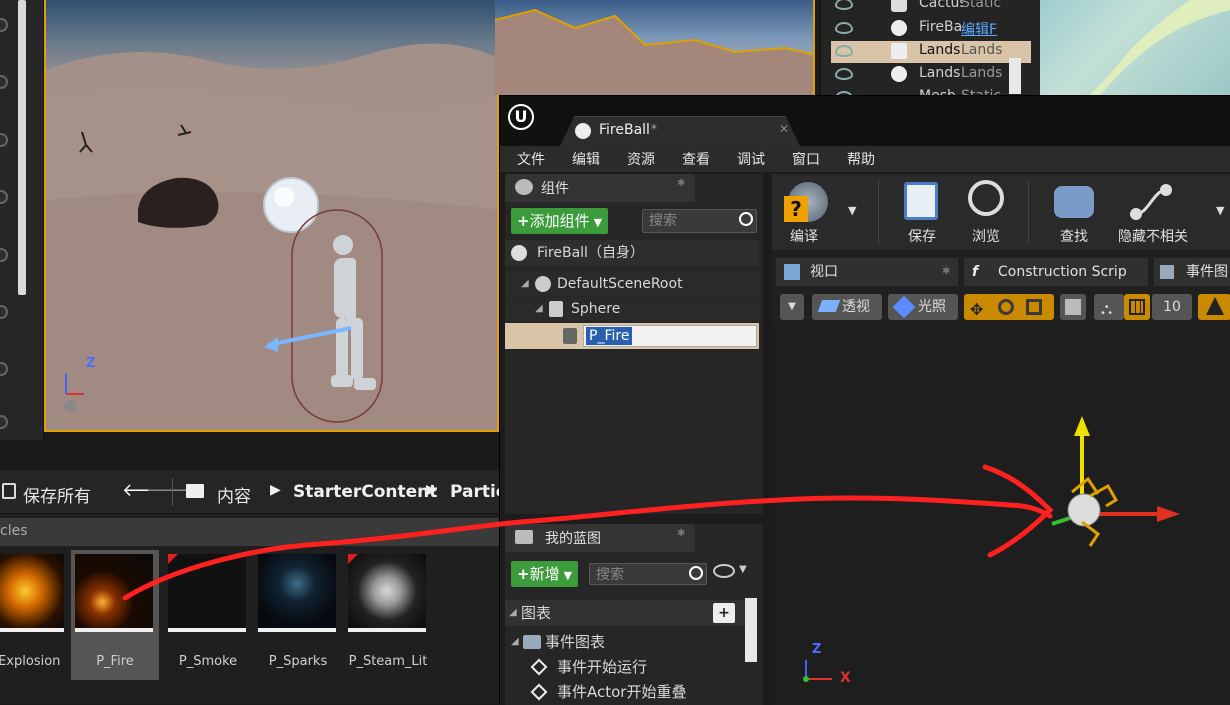  What do you see at coordinates (699, 221) in the screenshot?
I see `components-search-input: 搜索` at bounding box center [699, 221].